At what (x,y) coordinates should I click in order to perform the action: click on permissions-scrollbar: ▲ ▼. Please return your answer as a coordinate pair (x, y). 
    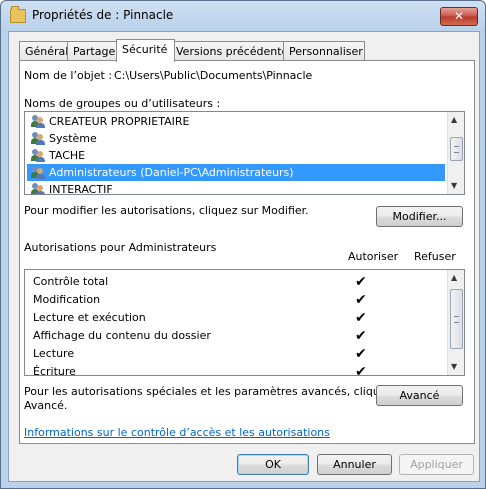
    Looking at the image, I should click on (455, 322).